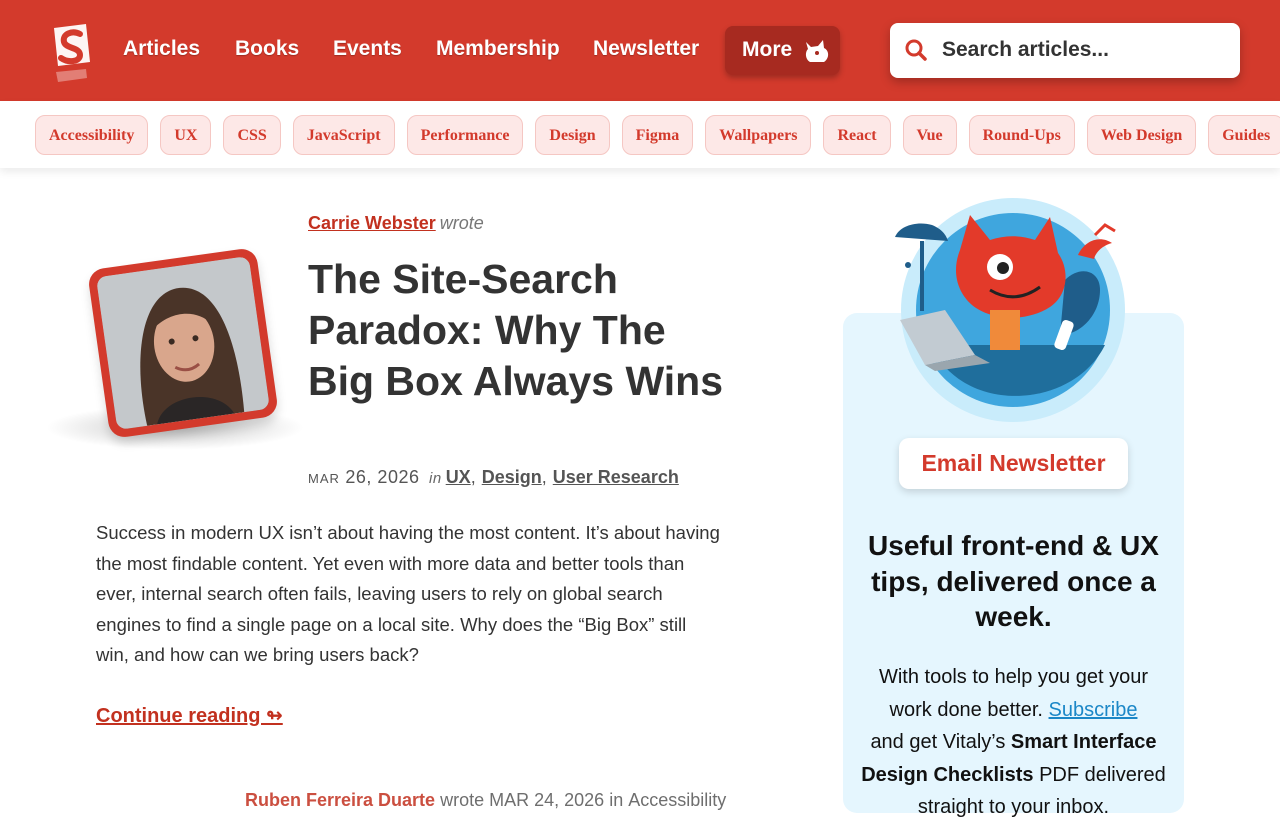 This screenshot has height=824, width=1280. What do you see at coordinates (382, 477) in the screenshot?
I see `date-rest: 26, 2026` at bounding box center [382, 477].